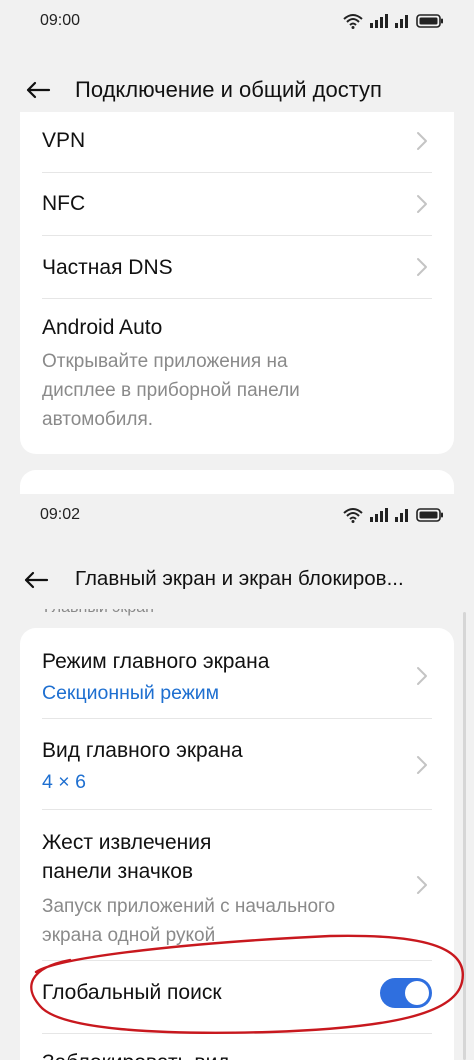  What do you see at coordinates (237, 22) in the screenshot?
I see `status-bar: 09:00` at bounding box center [237, 22].